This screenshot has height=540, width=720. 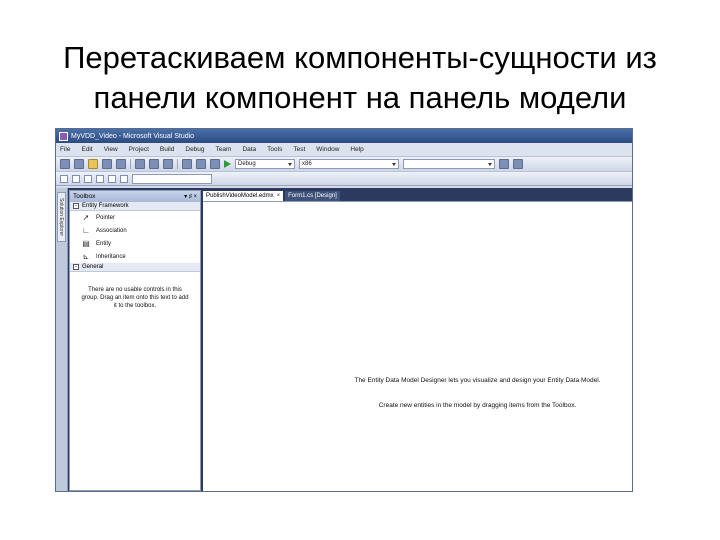 I want to click on redo-icon, so click(x=201, y=164).